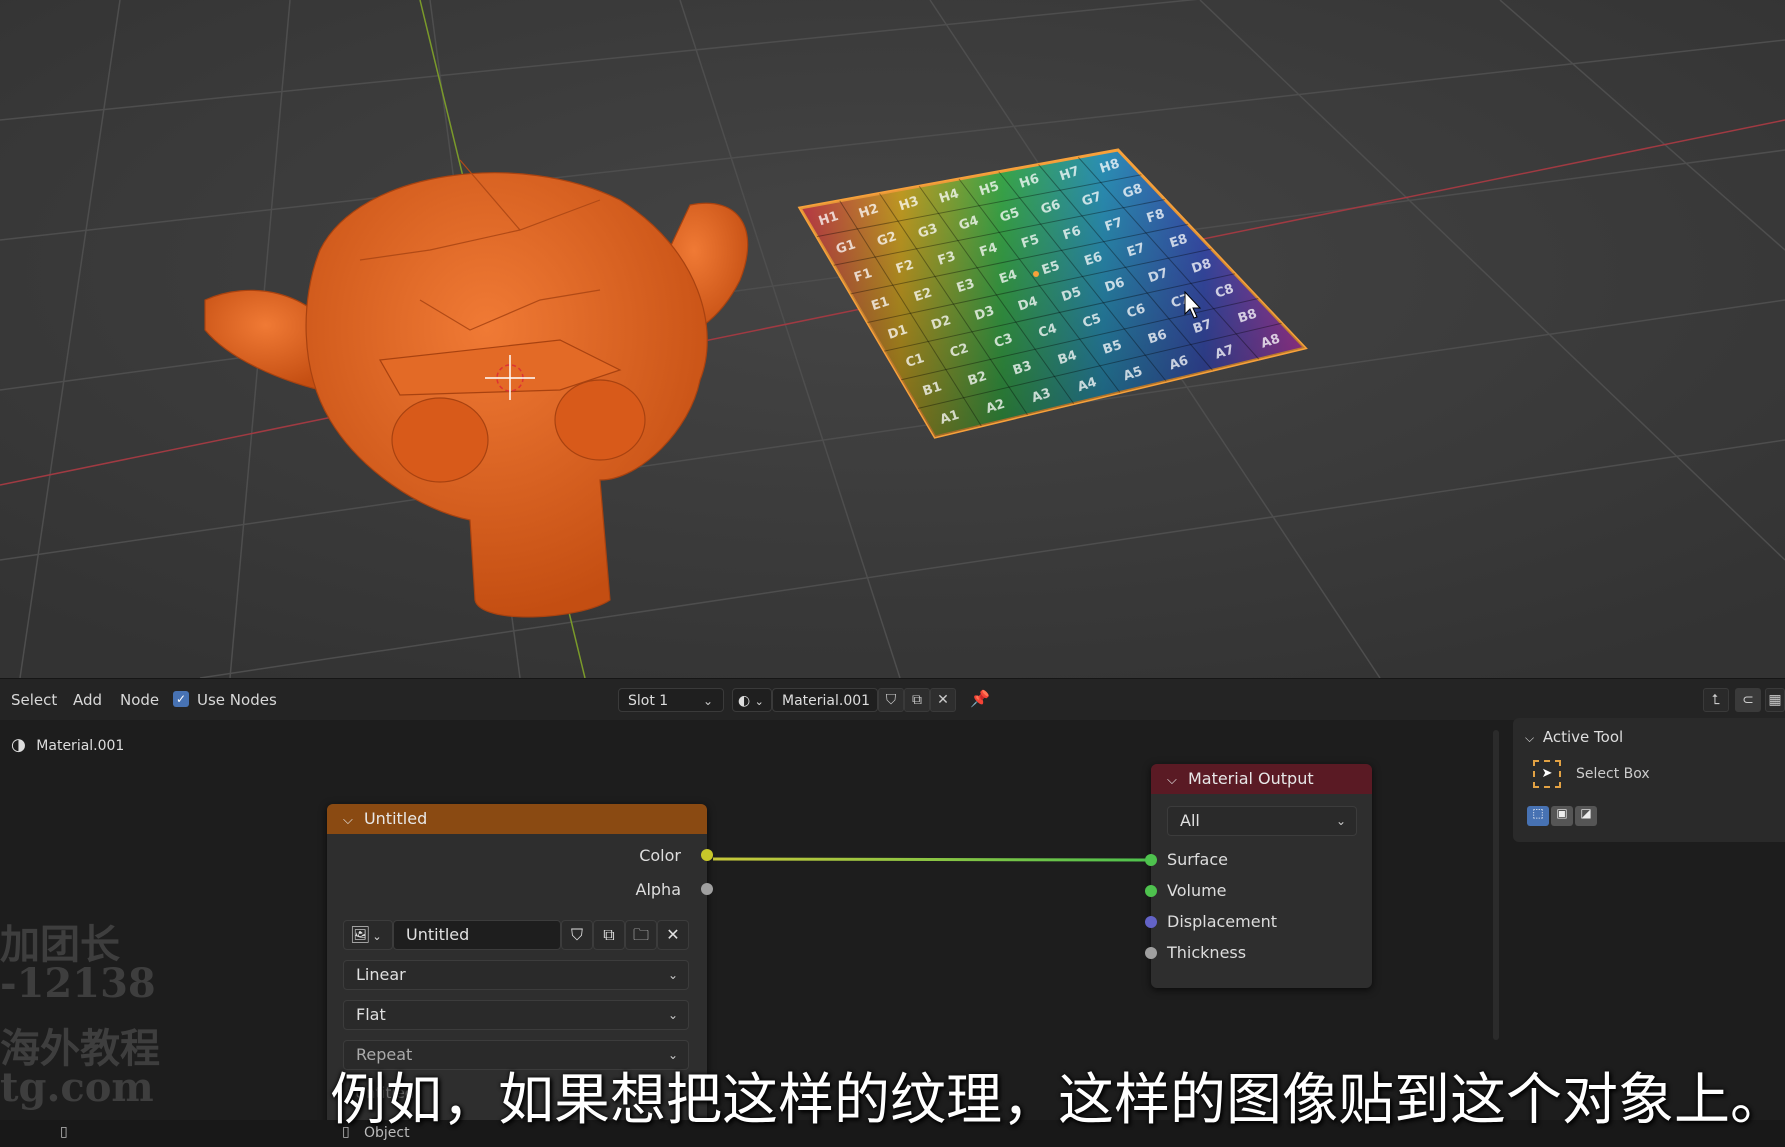 This screenshot has width=1785, height=1147. What do you see at coordinates (438, 934) in the screenshot?
I see `image-name: Untitled` at bounding box center [438, 934].